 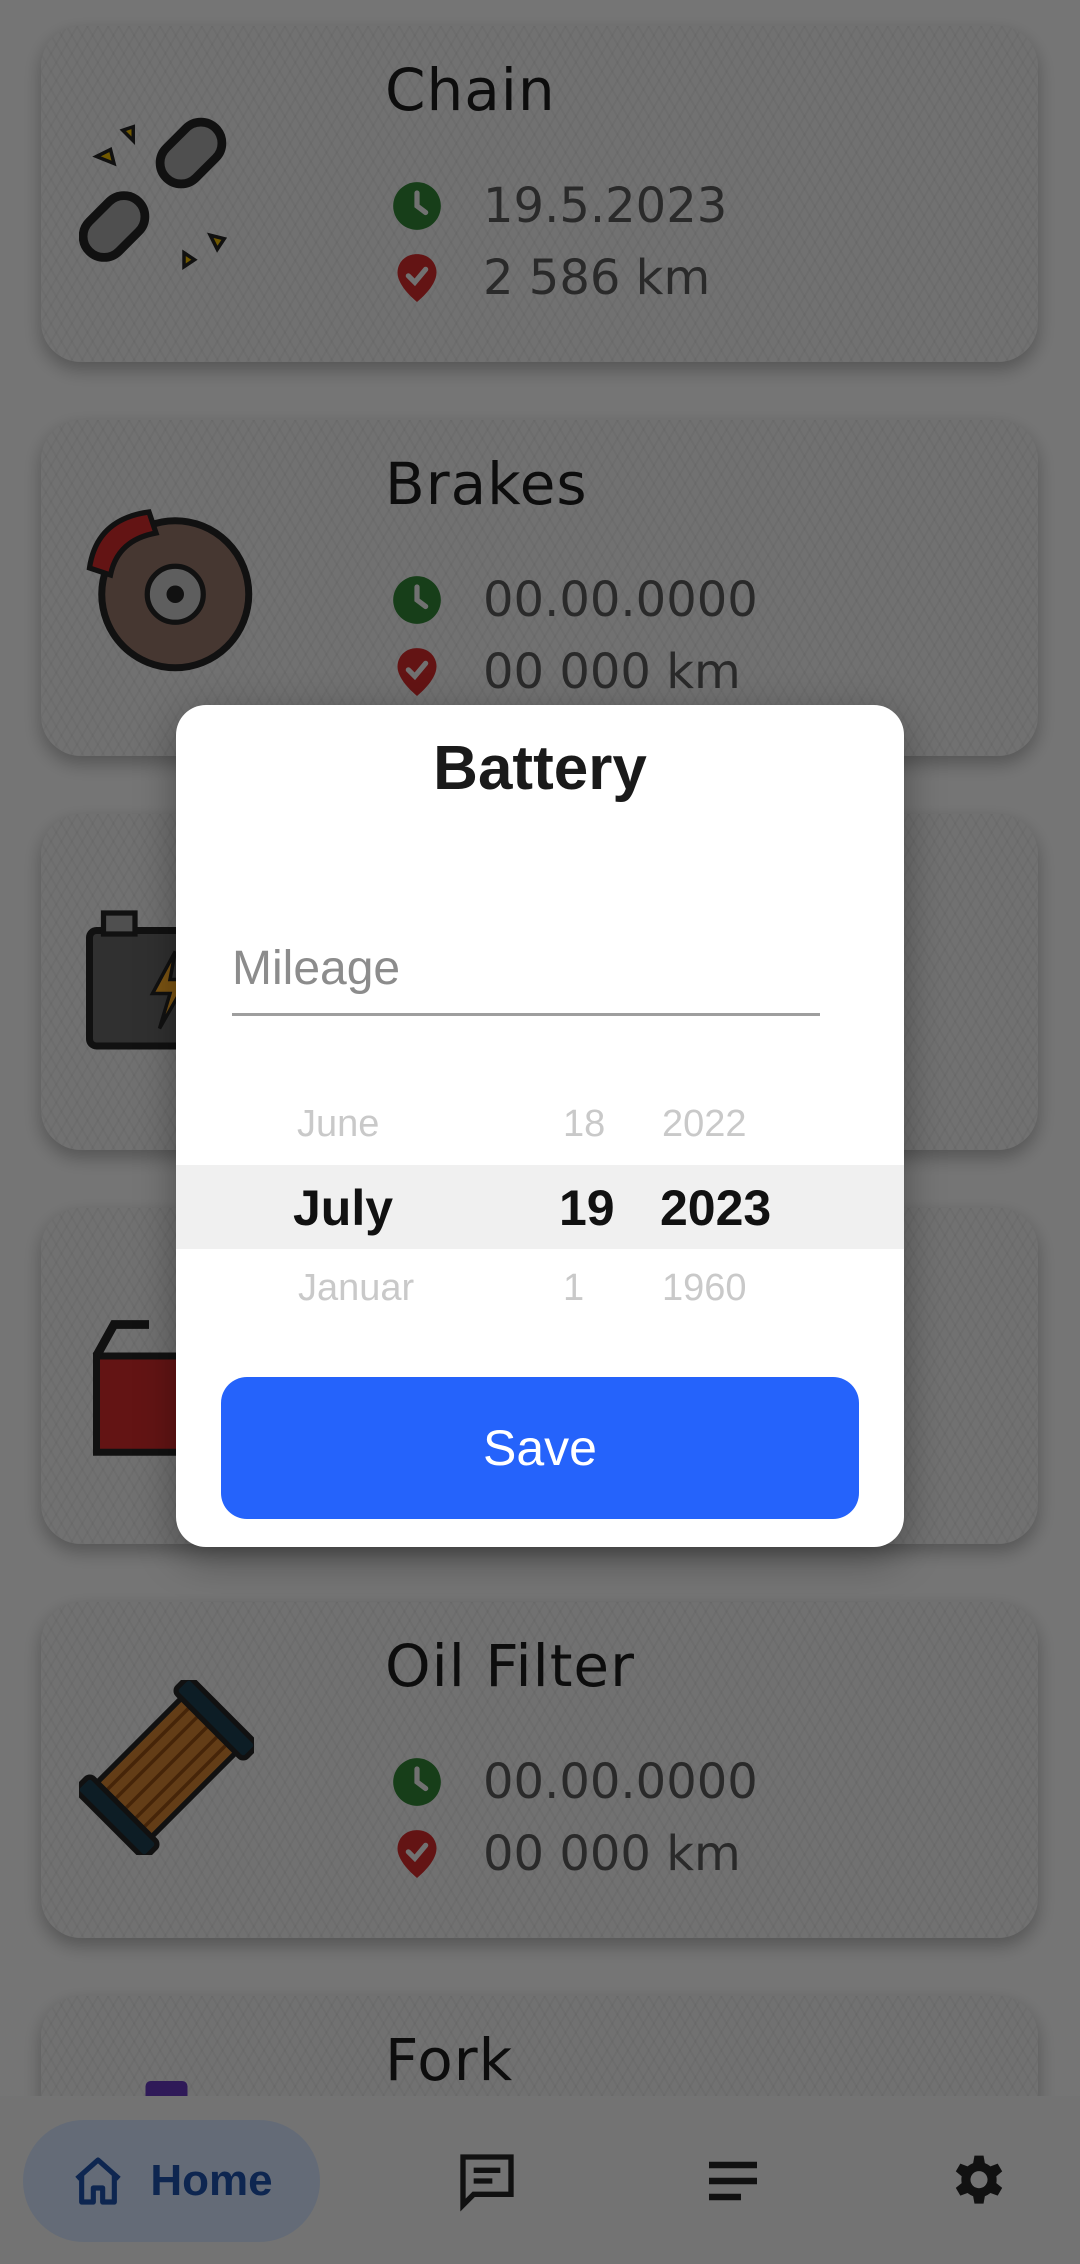 What do you see at coordinates (540, 1448) in the screenshot?
I see `save-button: Save` at bounding box center [540, 1448].